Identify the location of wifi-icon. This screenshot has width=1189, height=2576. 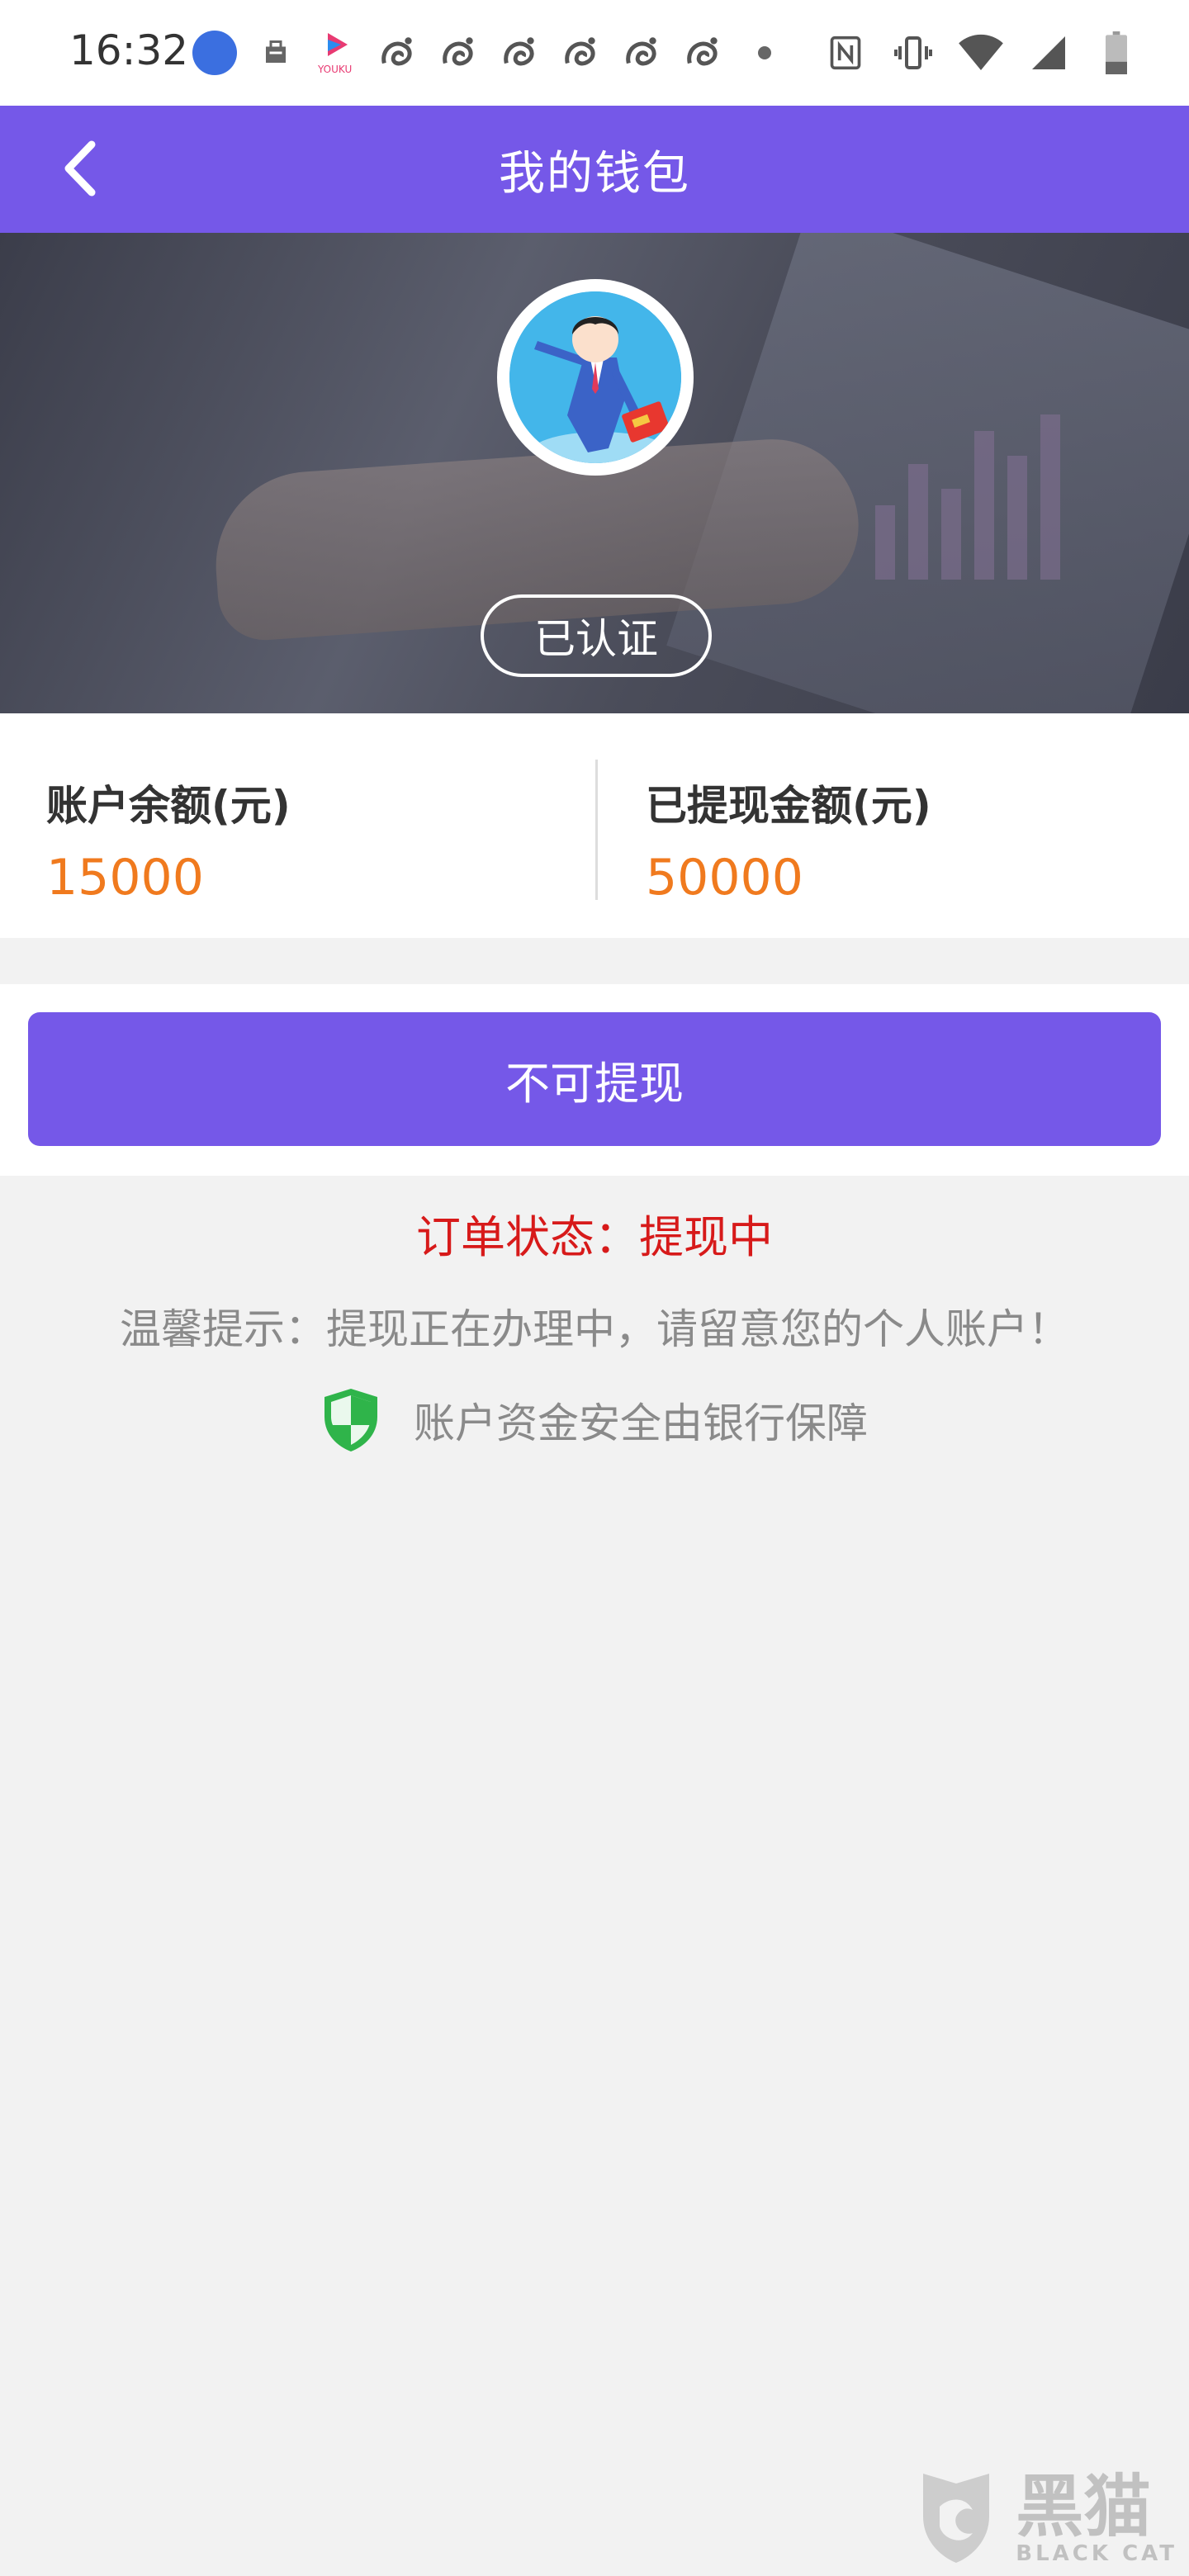
(981, 53).